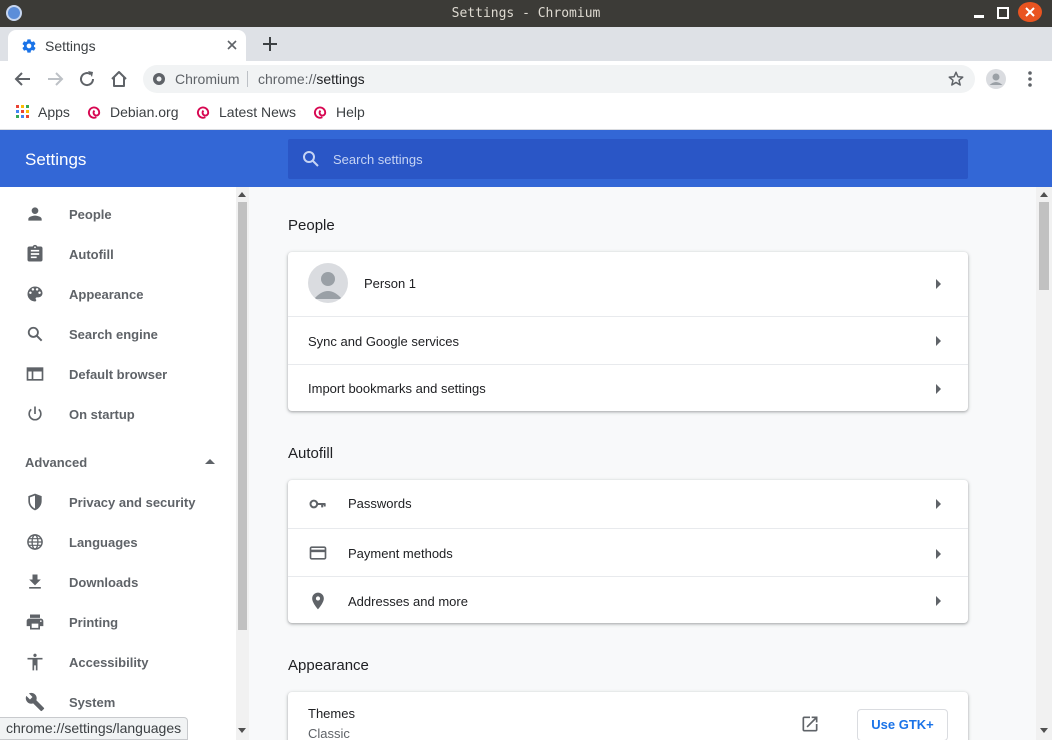 This screenshot has height=740, width=1052. I want to click on payment-row: Payment methods, so click(628, 552).